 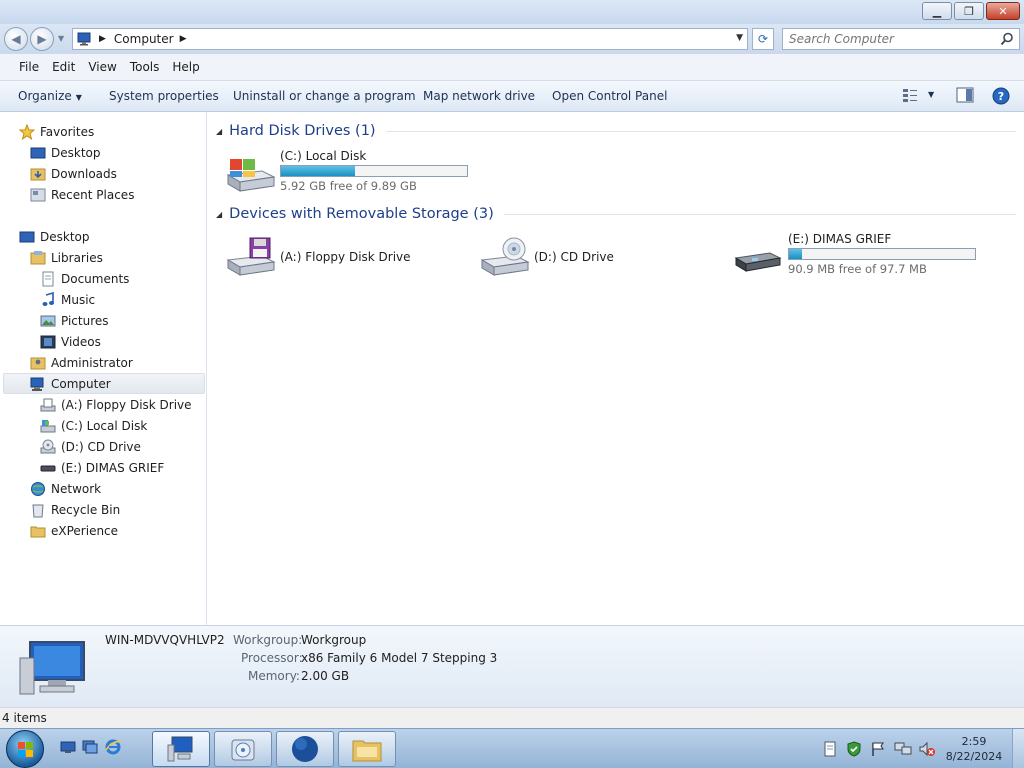 I want to click on nav-usb-drive: (E:) DIMAS GRIEF, so click(x=102, y=467).